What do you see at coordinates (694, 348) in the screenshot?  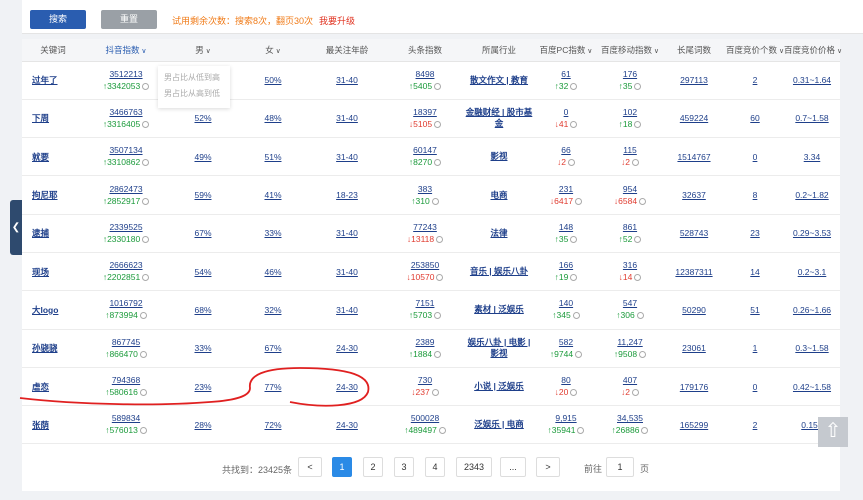 I see `long-tail-count: 23061` at bounding box center [694, 348].